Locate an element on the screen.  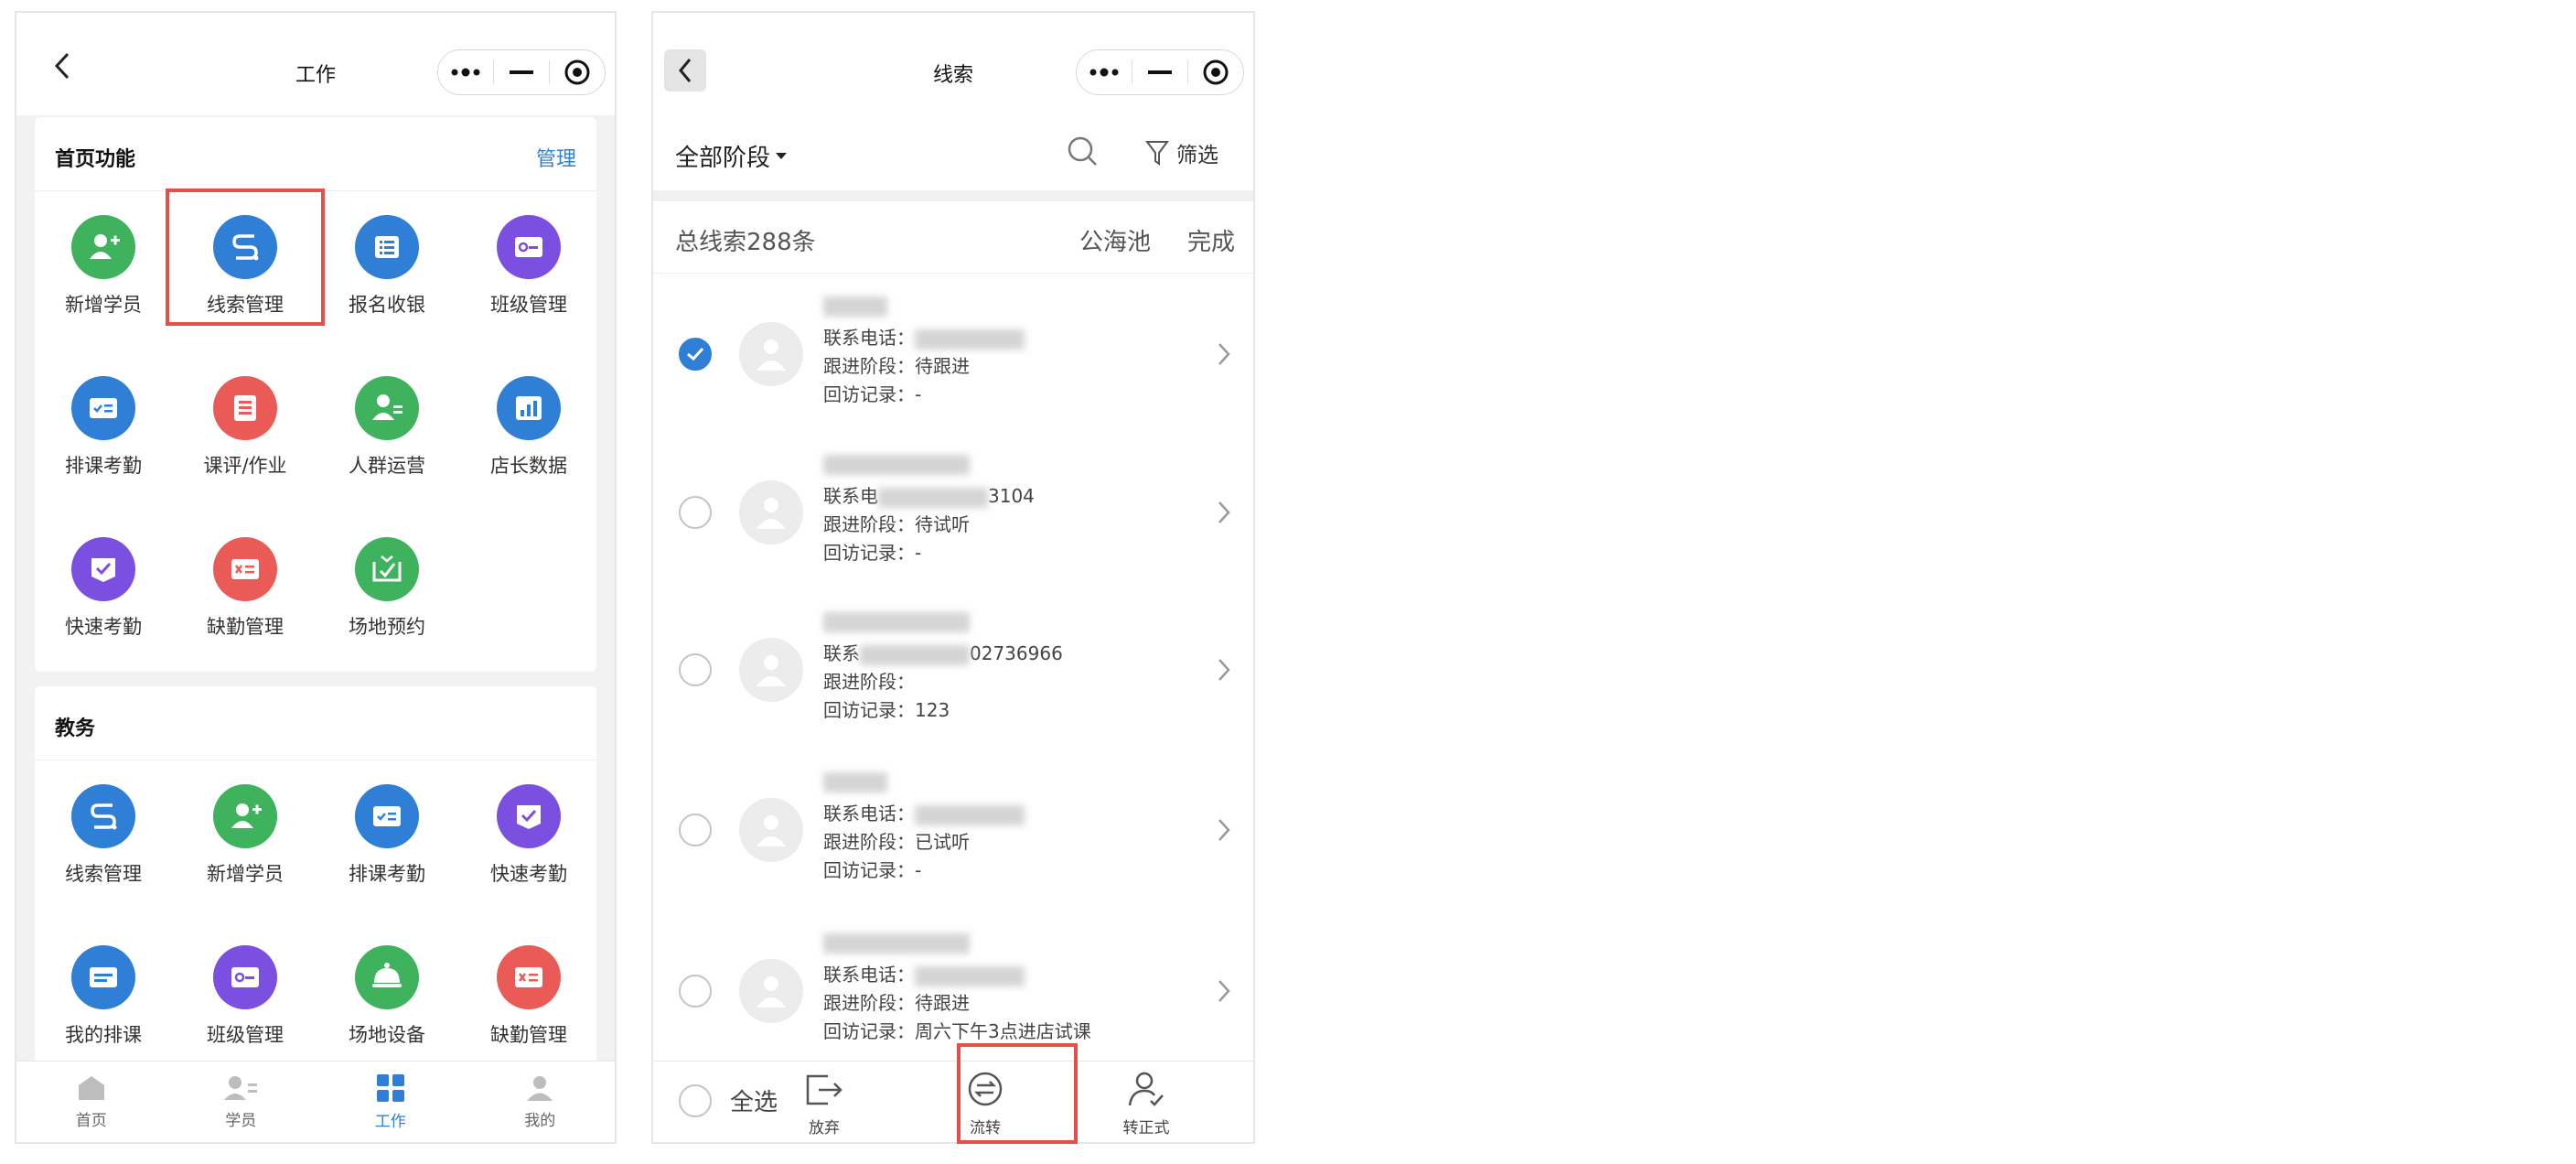
nav-bar: 线索 is located at coordinates (953, 64).